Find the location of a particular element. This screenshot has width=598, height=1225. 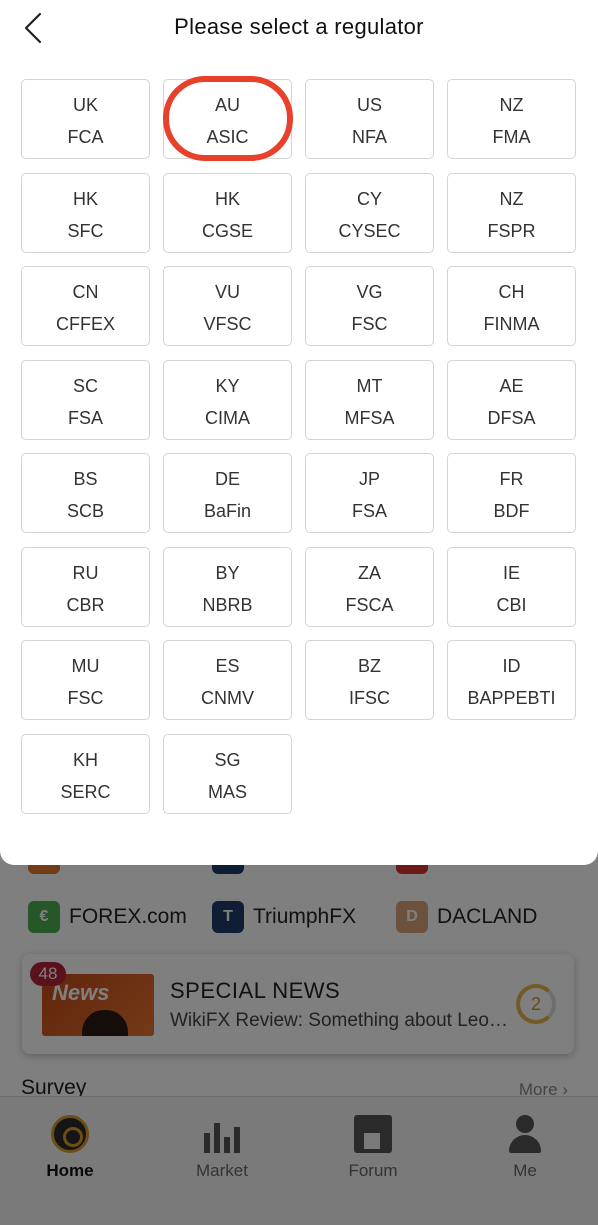

regulator-country: BY is located at coordinates (227, 573).